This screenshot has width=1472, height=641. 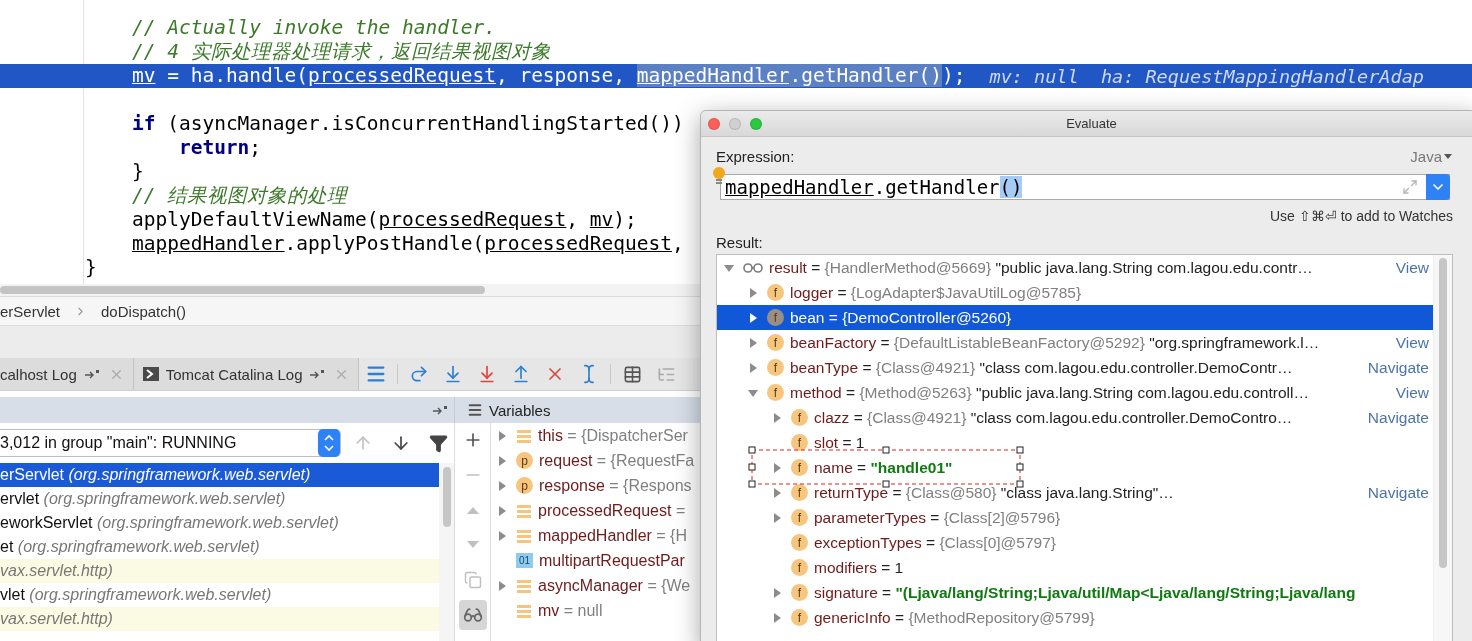 What do you see at coordinates (234, 374) in the screenshot?
I see `tab-label: Tomcat Catalina Log` at bounding box center [234, 374].